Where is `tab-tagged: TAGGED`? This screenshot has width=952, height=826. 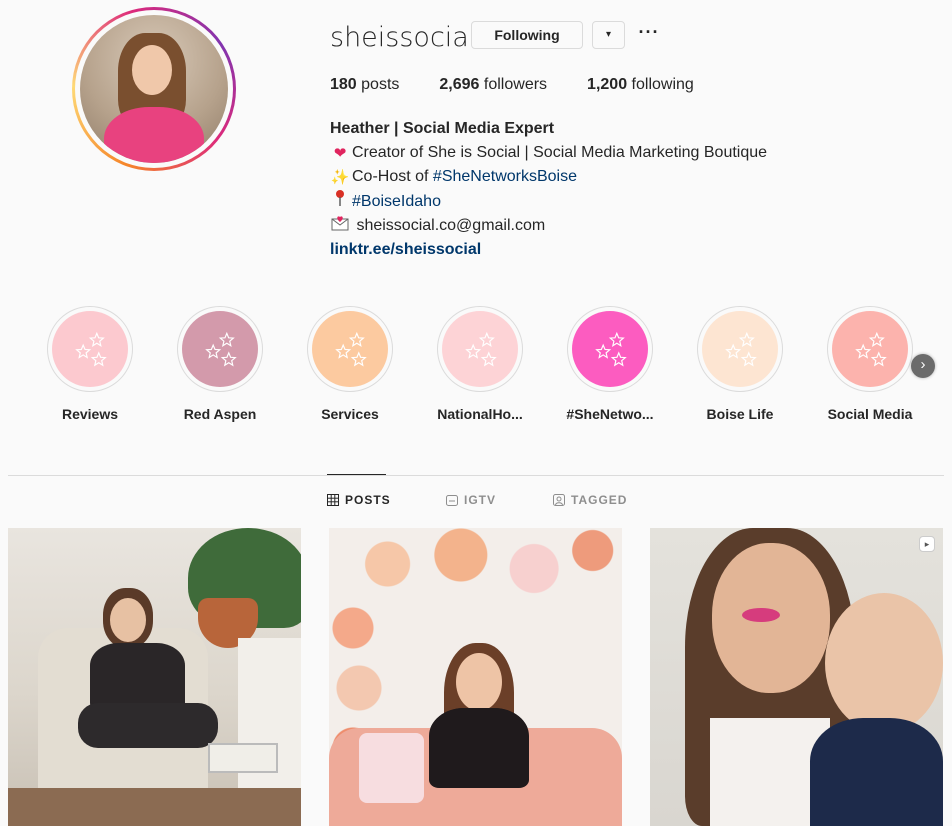 tab-tagged: TAGGED is located at coordinates (590, 500).